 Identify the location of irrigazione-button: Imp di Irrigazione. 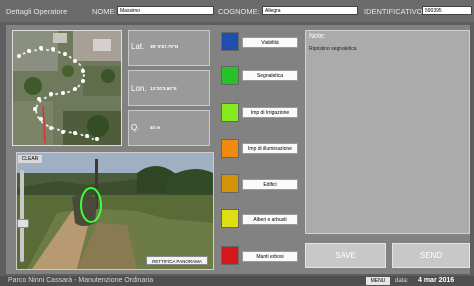
(270, 112).